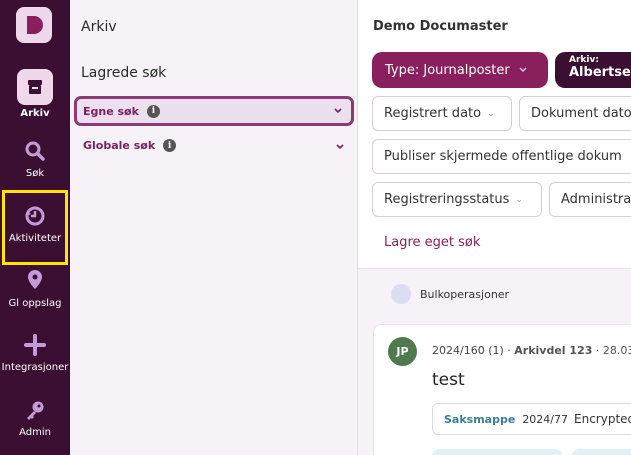 The width and height of the screenshot is (631, 455). What do you see at coordinates (545, 419) in the screenshot?
I see `saksmappe-number: 2024/77` at bounding box center [545, 419].